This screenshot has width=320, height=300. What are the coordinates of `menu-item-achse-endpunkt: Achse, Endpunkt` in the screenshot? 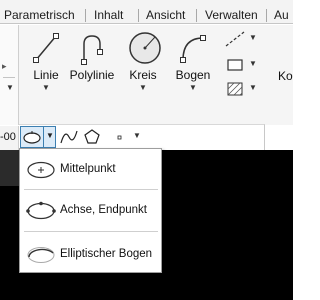 It's located at (90, 210).